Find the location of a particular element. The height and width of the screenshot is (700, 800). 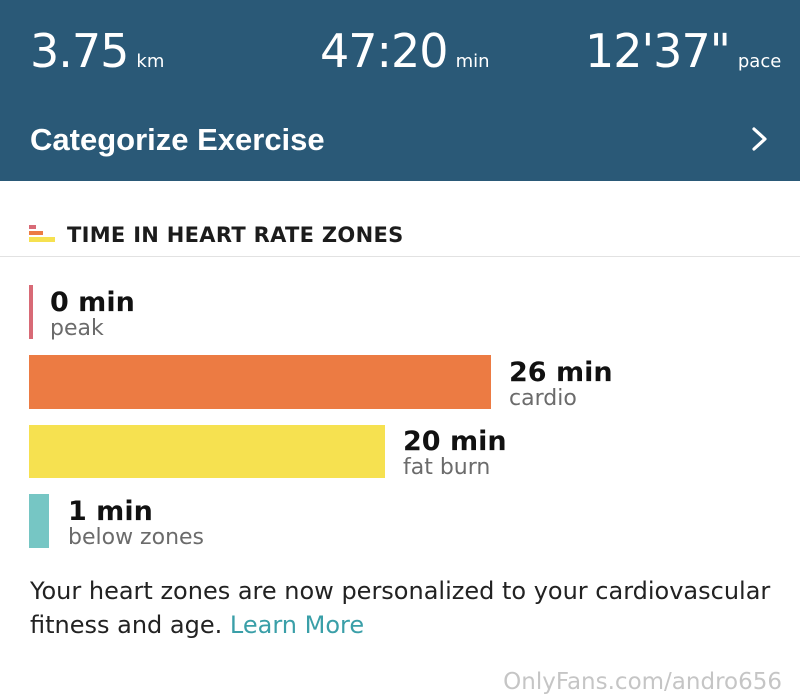

chevron-right-icon is located at coordinates (759, 139).